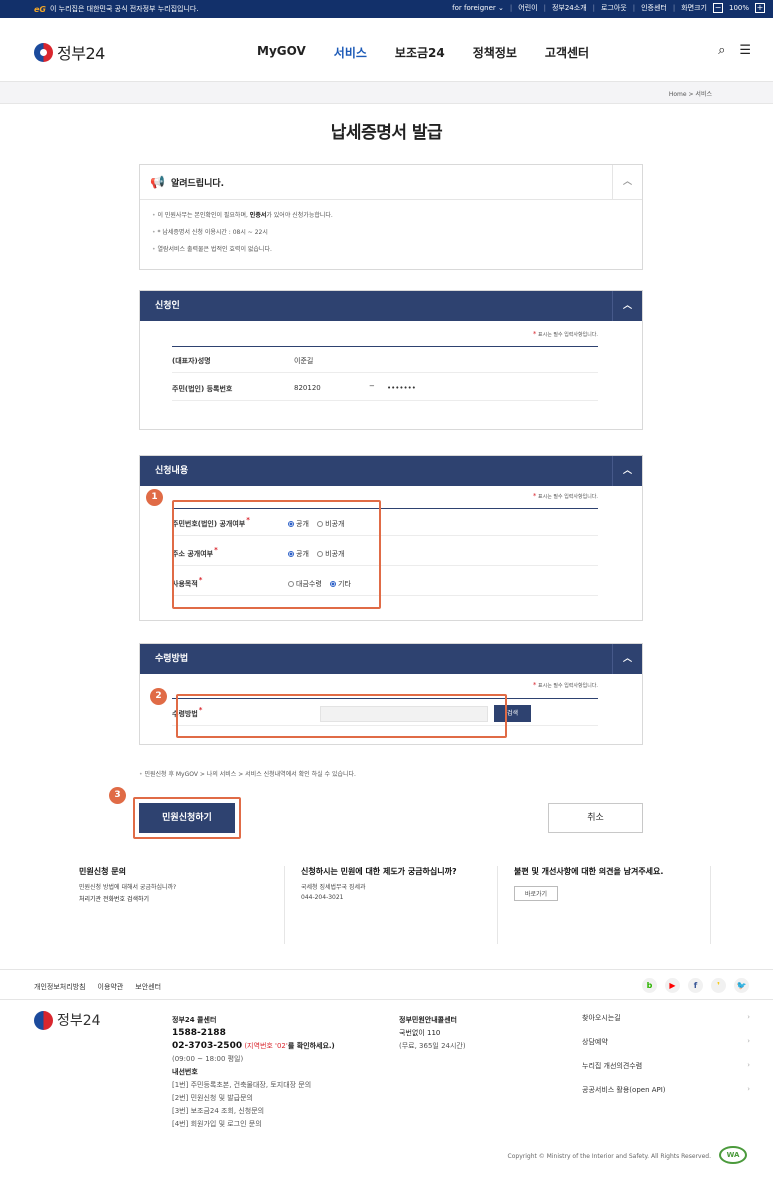  What do you see at coordinates (391, 182) in the screenshot?
I see `notice-header: 📢 알려드립니다. ︿` at bounding box center [391, 182].